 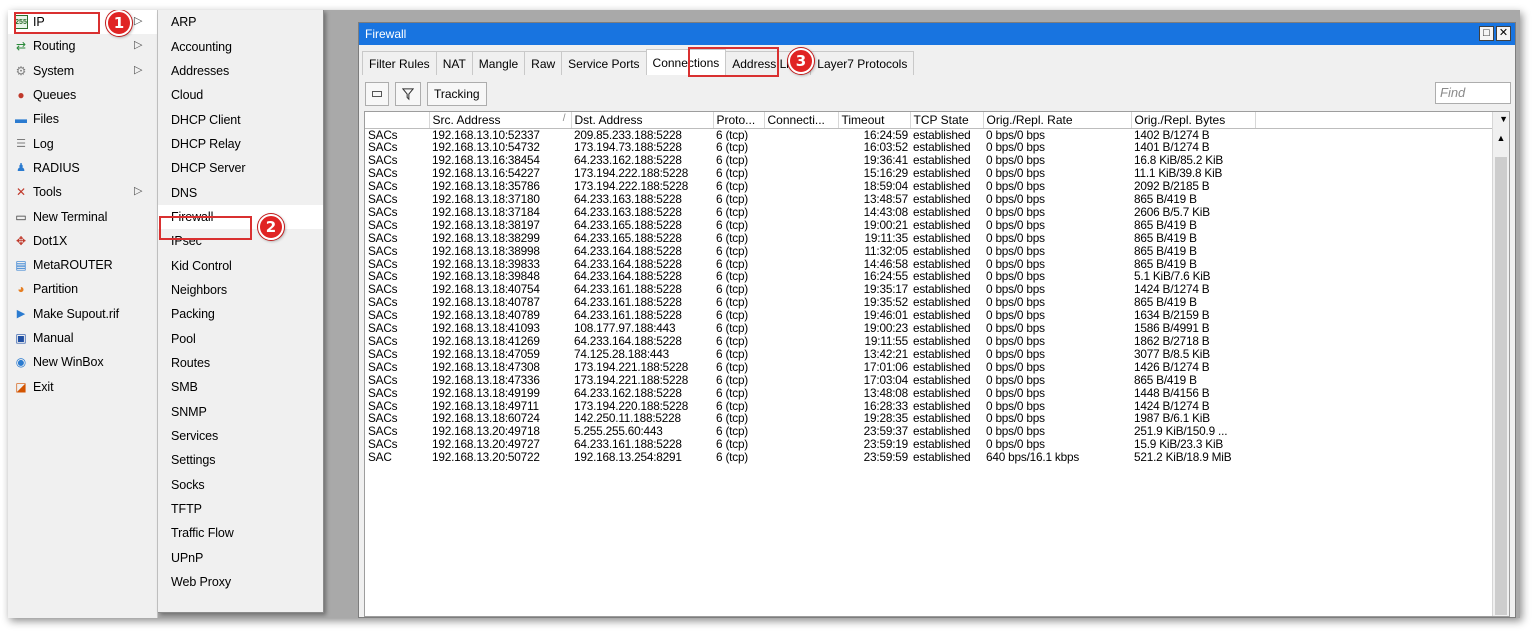 What do you see at coordinates (82, 241) in the screenshot?
I see `main-menu-item-dot1x: ✥ Dot1X` at bounding box center [82, 241].